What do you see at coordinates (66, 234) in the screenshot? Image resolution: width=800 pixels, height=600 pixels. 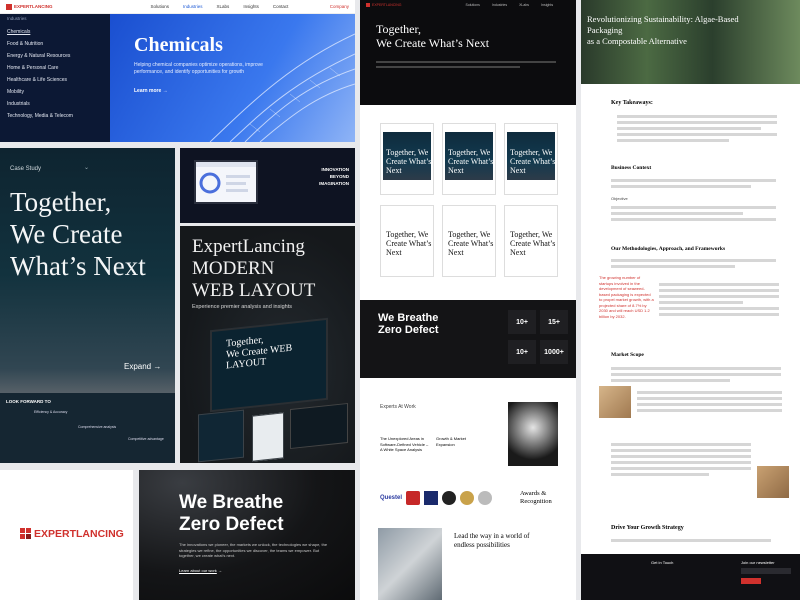 I see `title-line-2: We Create` at bounding box center [66, 234].